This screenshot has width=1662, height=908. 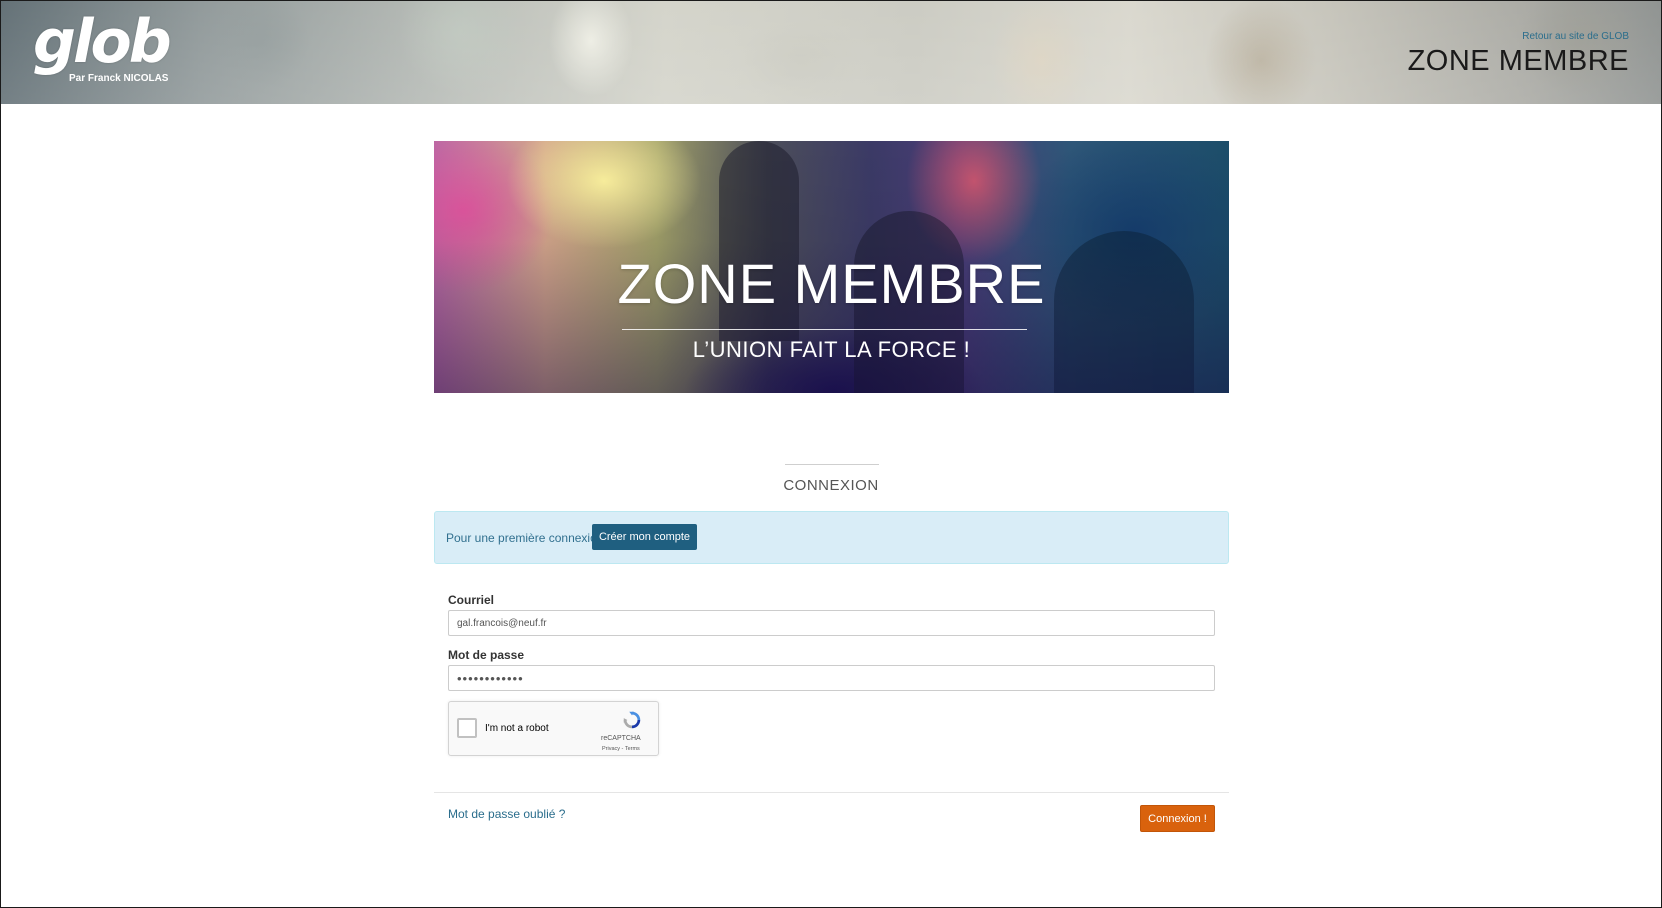 What do you see at coordinates (1518, 61) in the screenshot?
I see `header-title: ZONE MEMBRE` at bounding box center [1518, 61].